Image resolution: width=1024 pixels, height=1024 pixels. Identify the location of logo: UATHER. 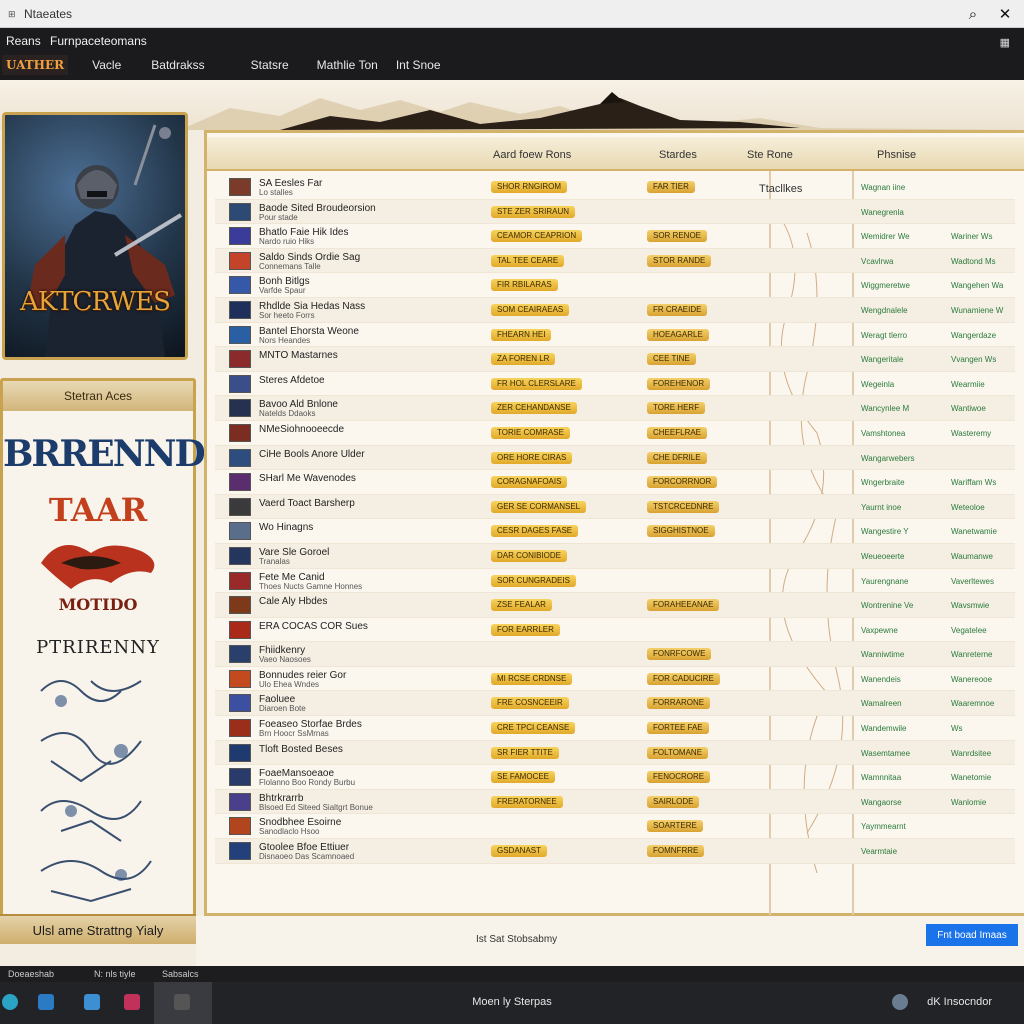
(35, 65).